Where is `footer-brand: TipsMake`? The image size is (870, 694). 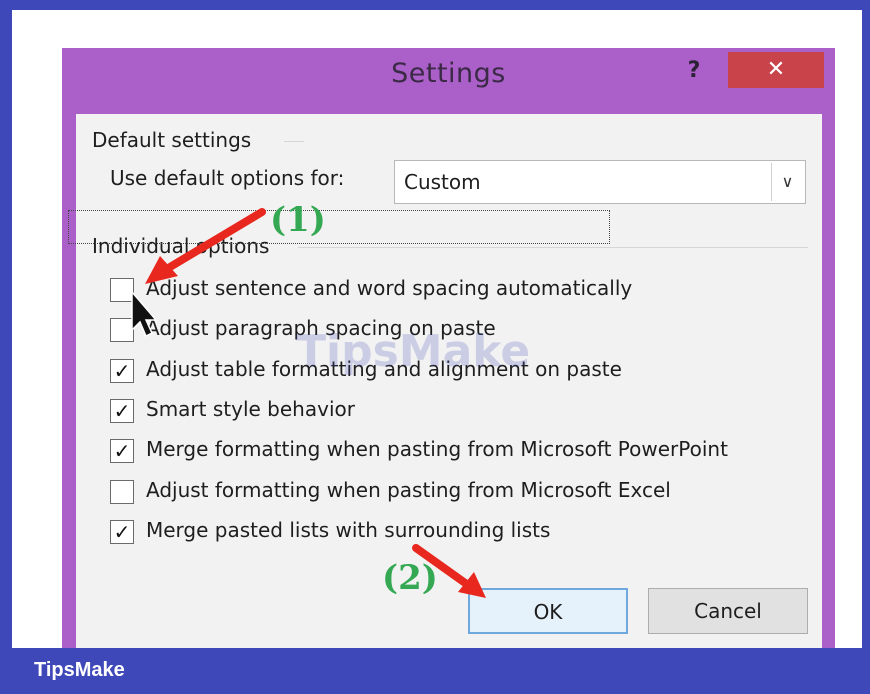
footer-brand: TipsMake is located at coordinates (79, 670).